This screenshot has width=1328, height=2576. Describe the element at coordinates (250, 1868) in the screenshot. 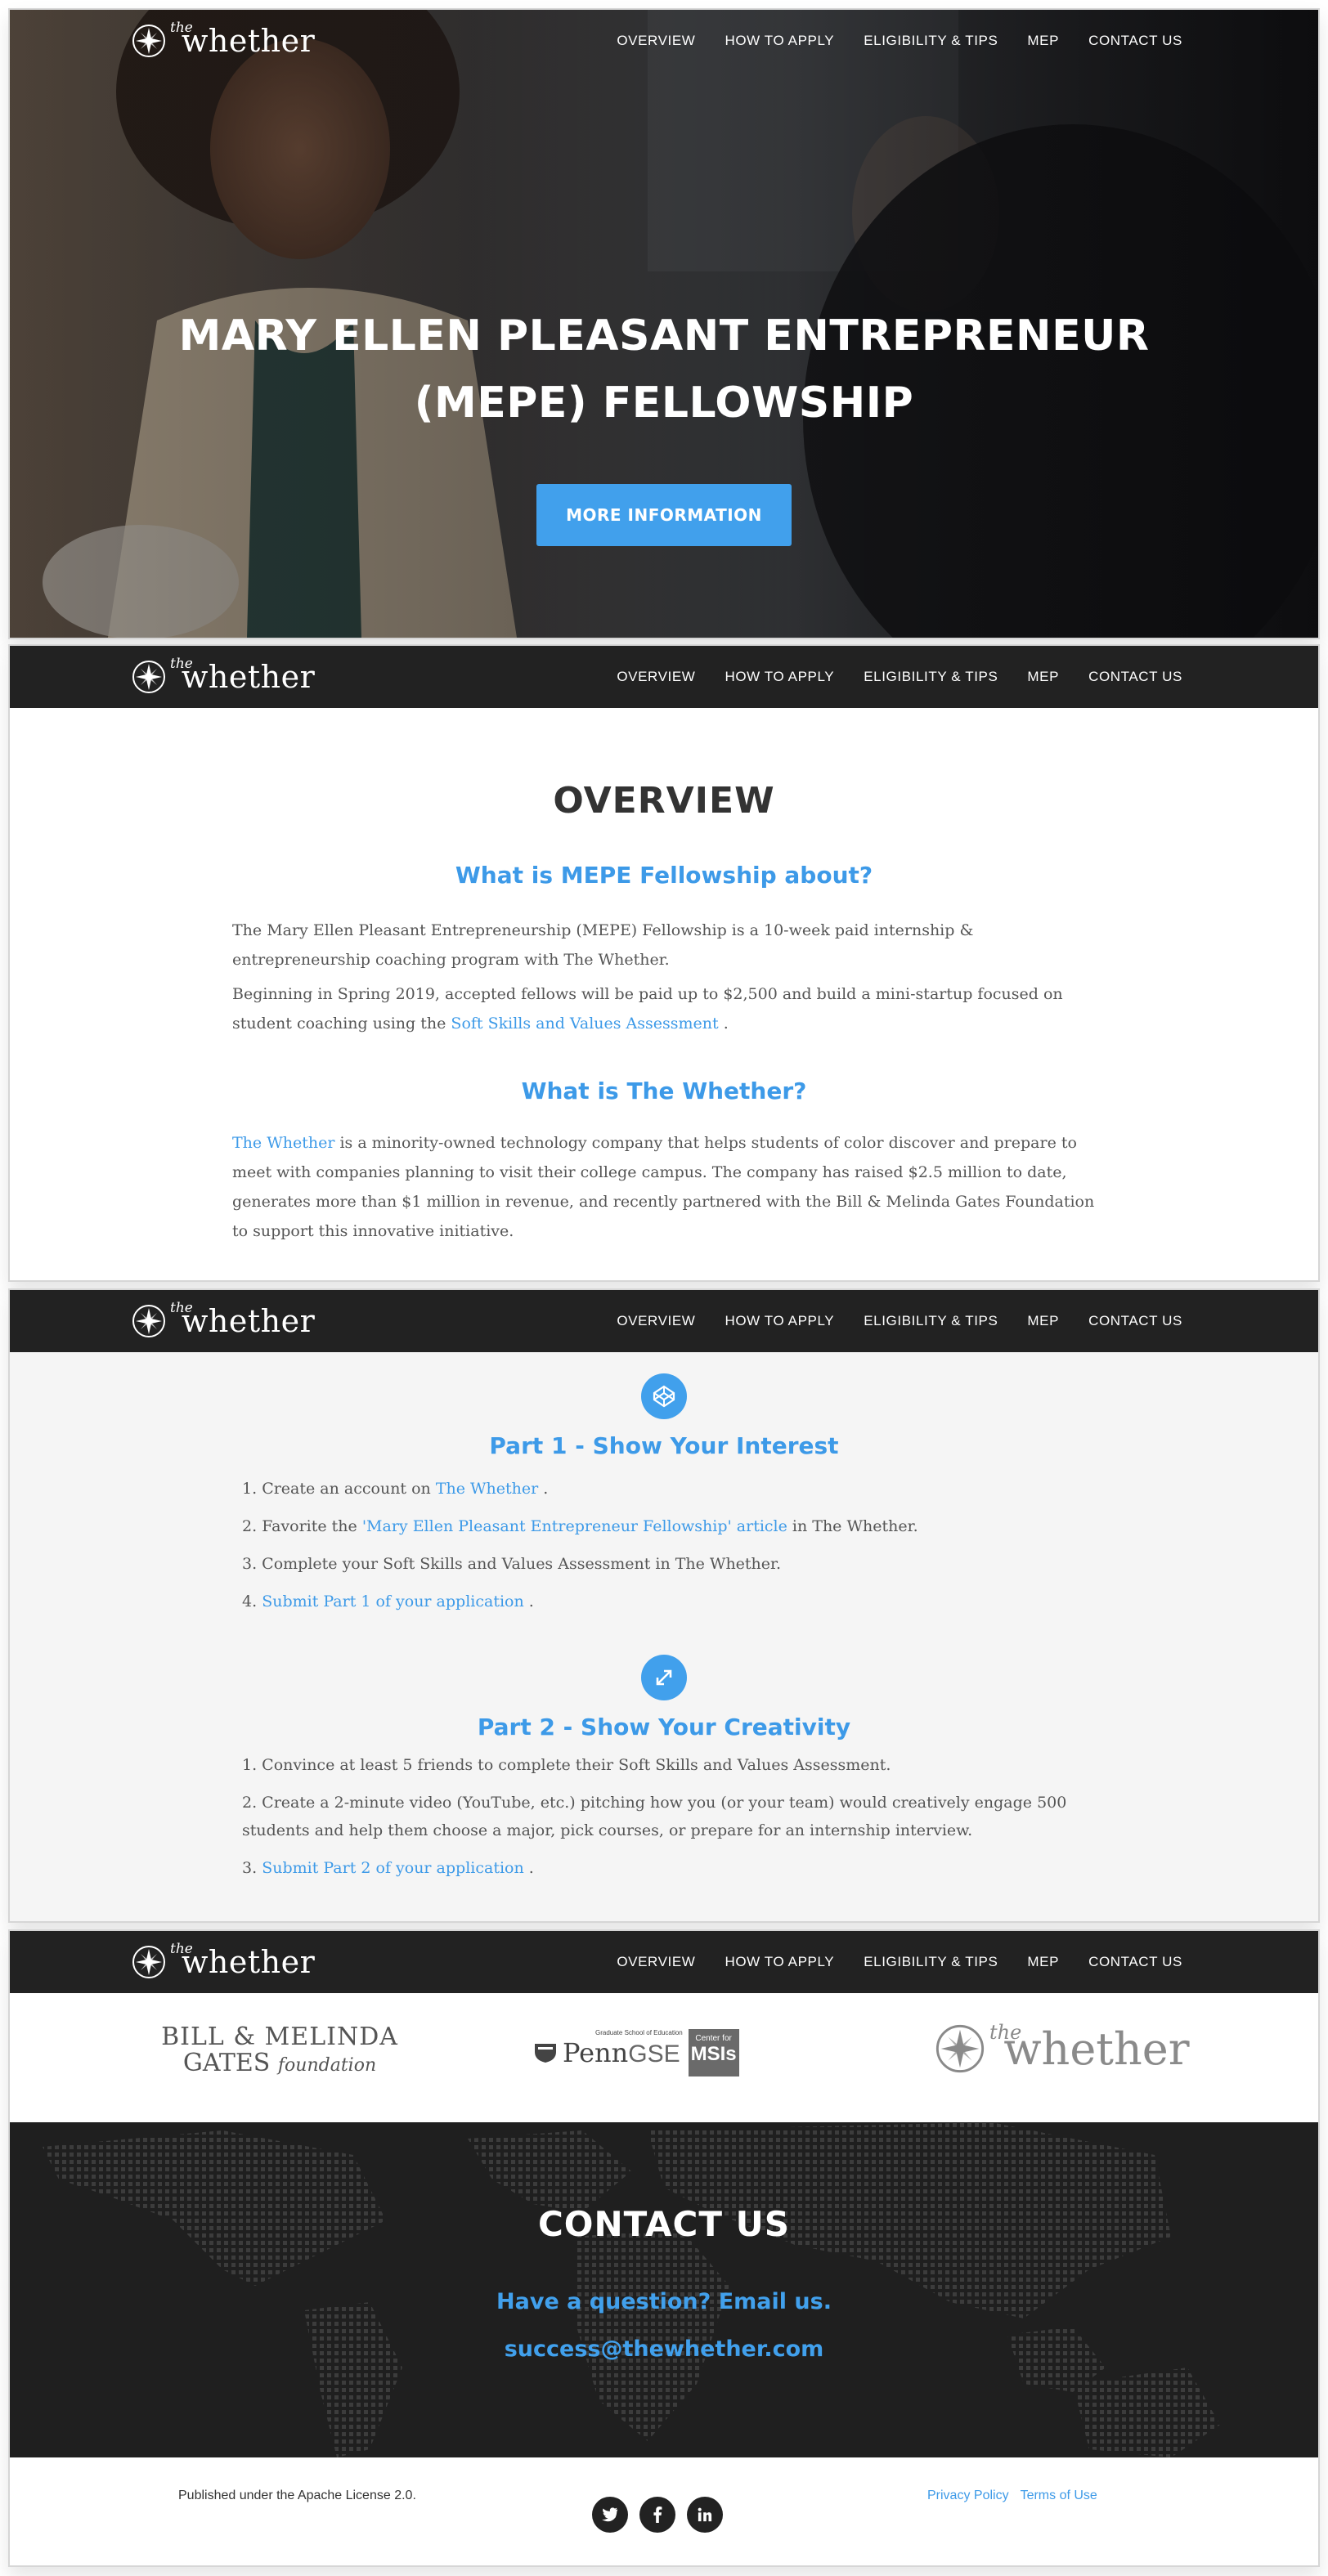

I see `step-number: 3.` at that location.